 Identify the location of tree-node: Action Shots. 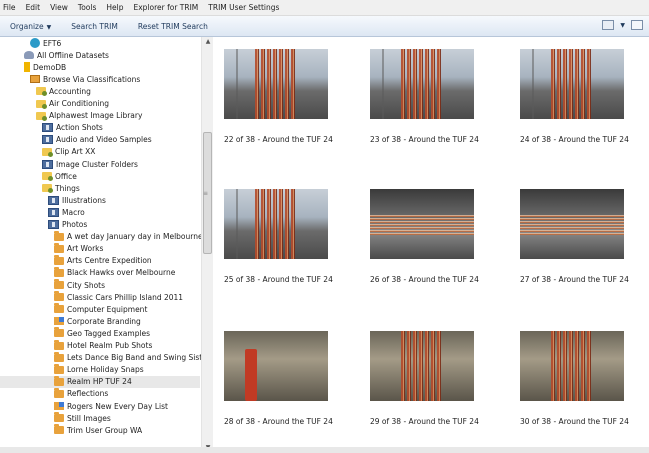
(72, 128).